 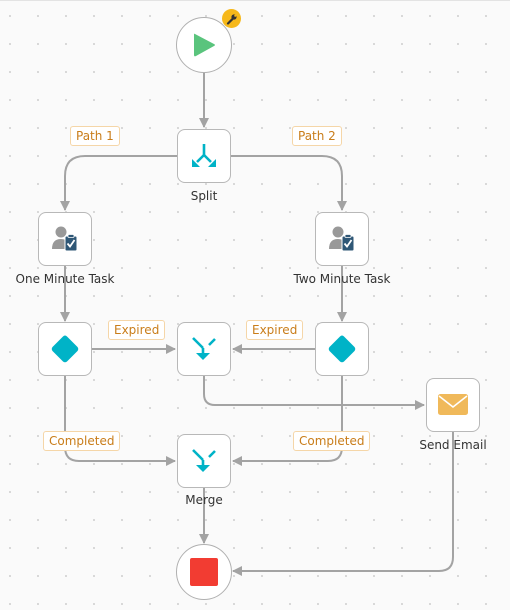 What do you see at coordinates (343, 504) in the screenshot?
I see `edge-send-email-to-end` at bounding box center [343, 504].